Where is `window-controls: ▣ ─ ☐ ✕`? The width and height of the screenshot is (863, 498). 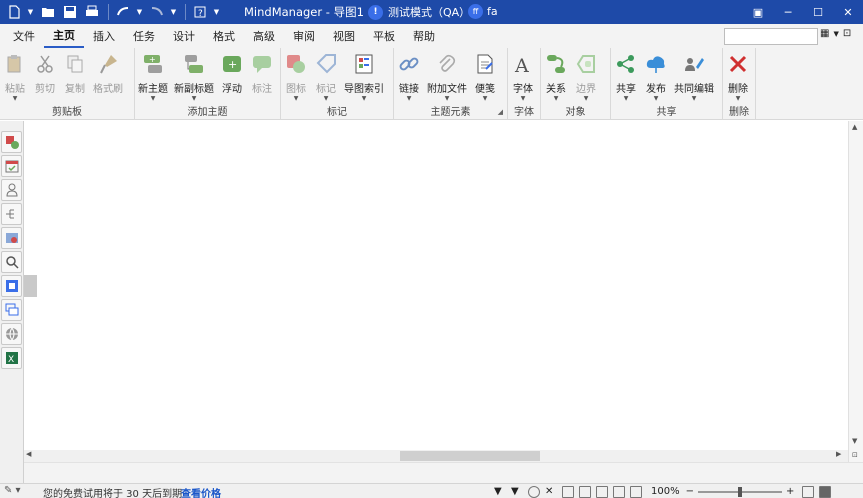 window-controls: ▣ ─ ☐ ✕ is located at coordinates (803, 12).